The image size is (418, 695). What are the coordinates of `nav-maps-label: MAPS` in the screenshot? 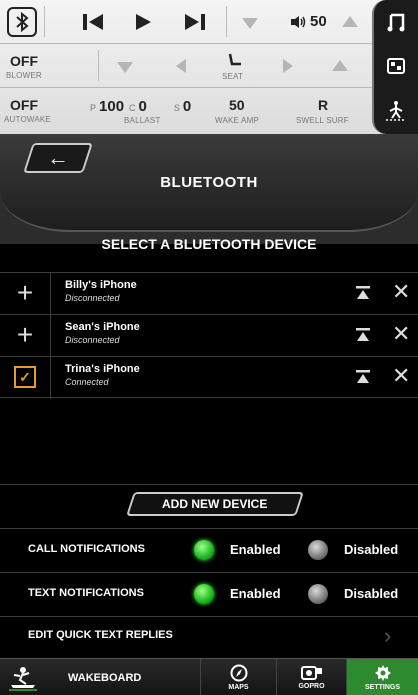 It's located at (238, 687).